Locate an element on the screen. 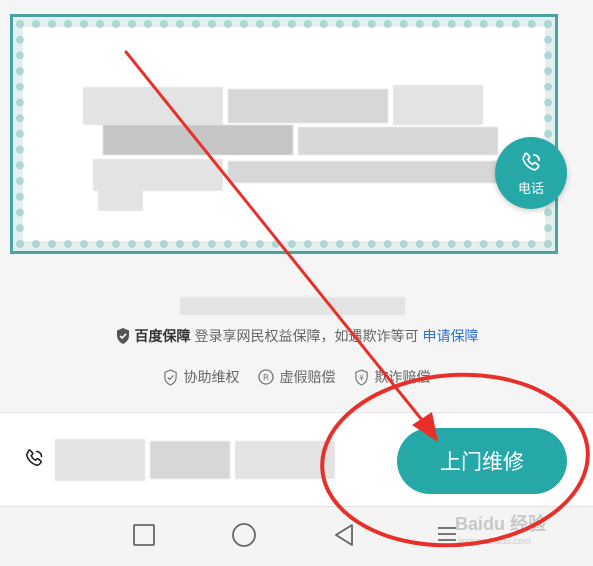 The image size is (593, 566). guarantee-notice: 百度保障 登录享网民权益保障，如遇欺诈等可 申请保障 is located at coordinates (296, 336).